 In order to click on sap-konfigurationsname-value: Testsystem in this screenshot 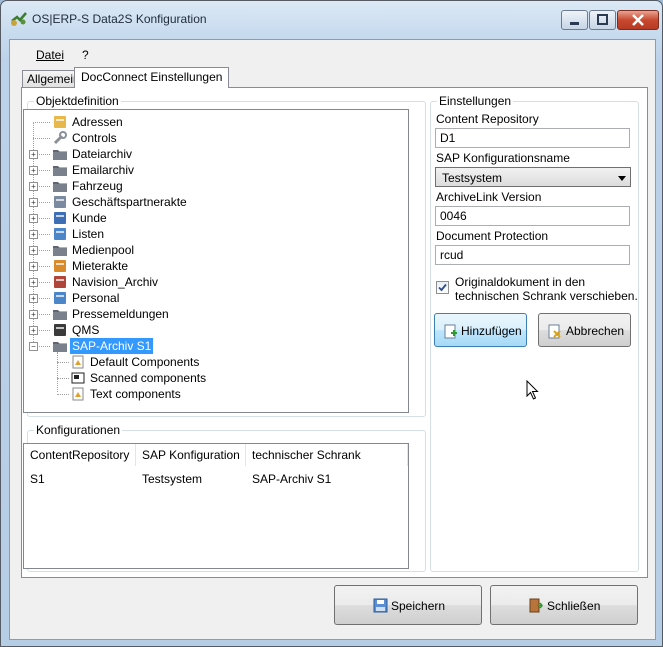, I will do `click(472, 178)`.